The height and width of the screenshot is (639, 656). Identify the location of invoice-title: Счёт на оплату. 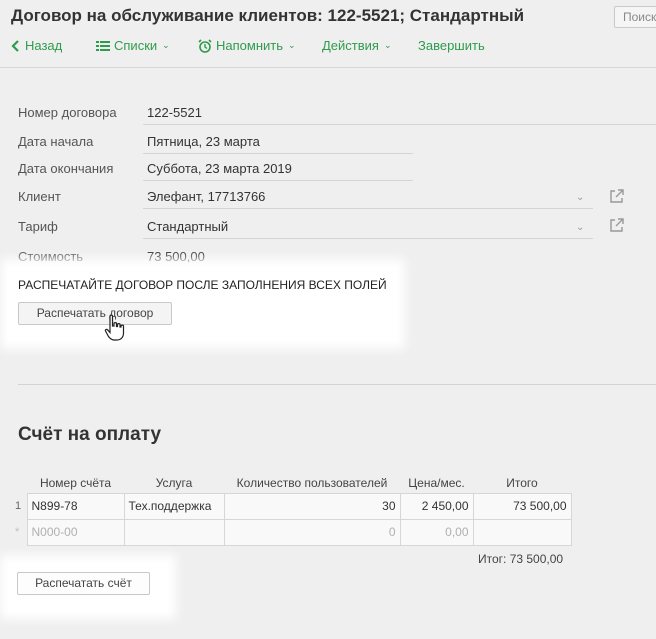
(90, 434).